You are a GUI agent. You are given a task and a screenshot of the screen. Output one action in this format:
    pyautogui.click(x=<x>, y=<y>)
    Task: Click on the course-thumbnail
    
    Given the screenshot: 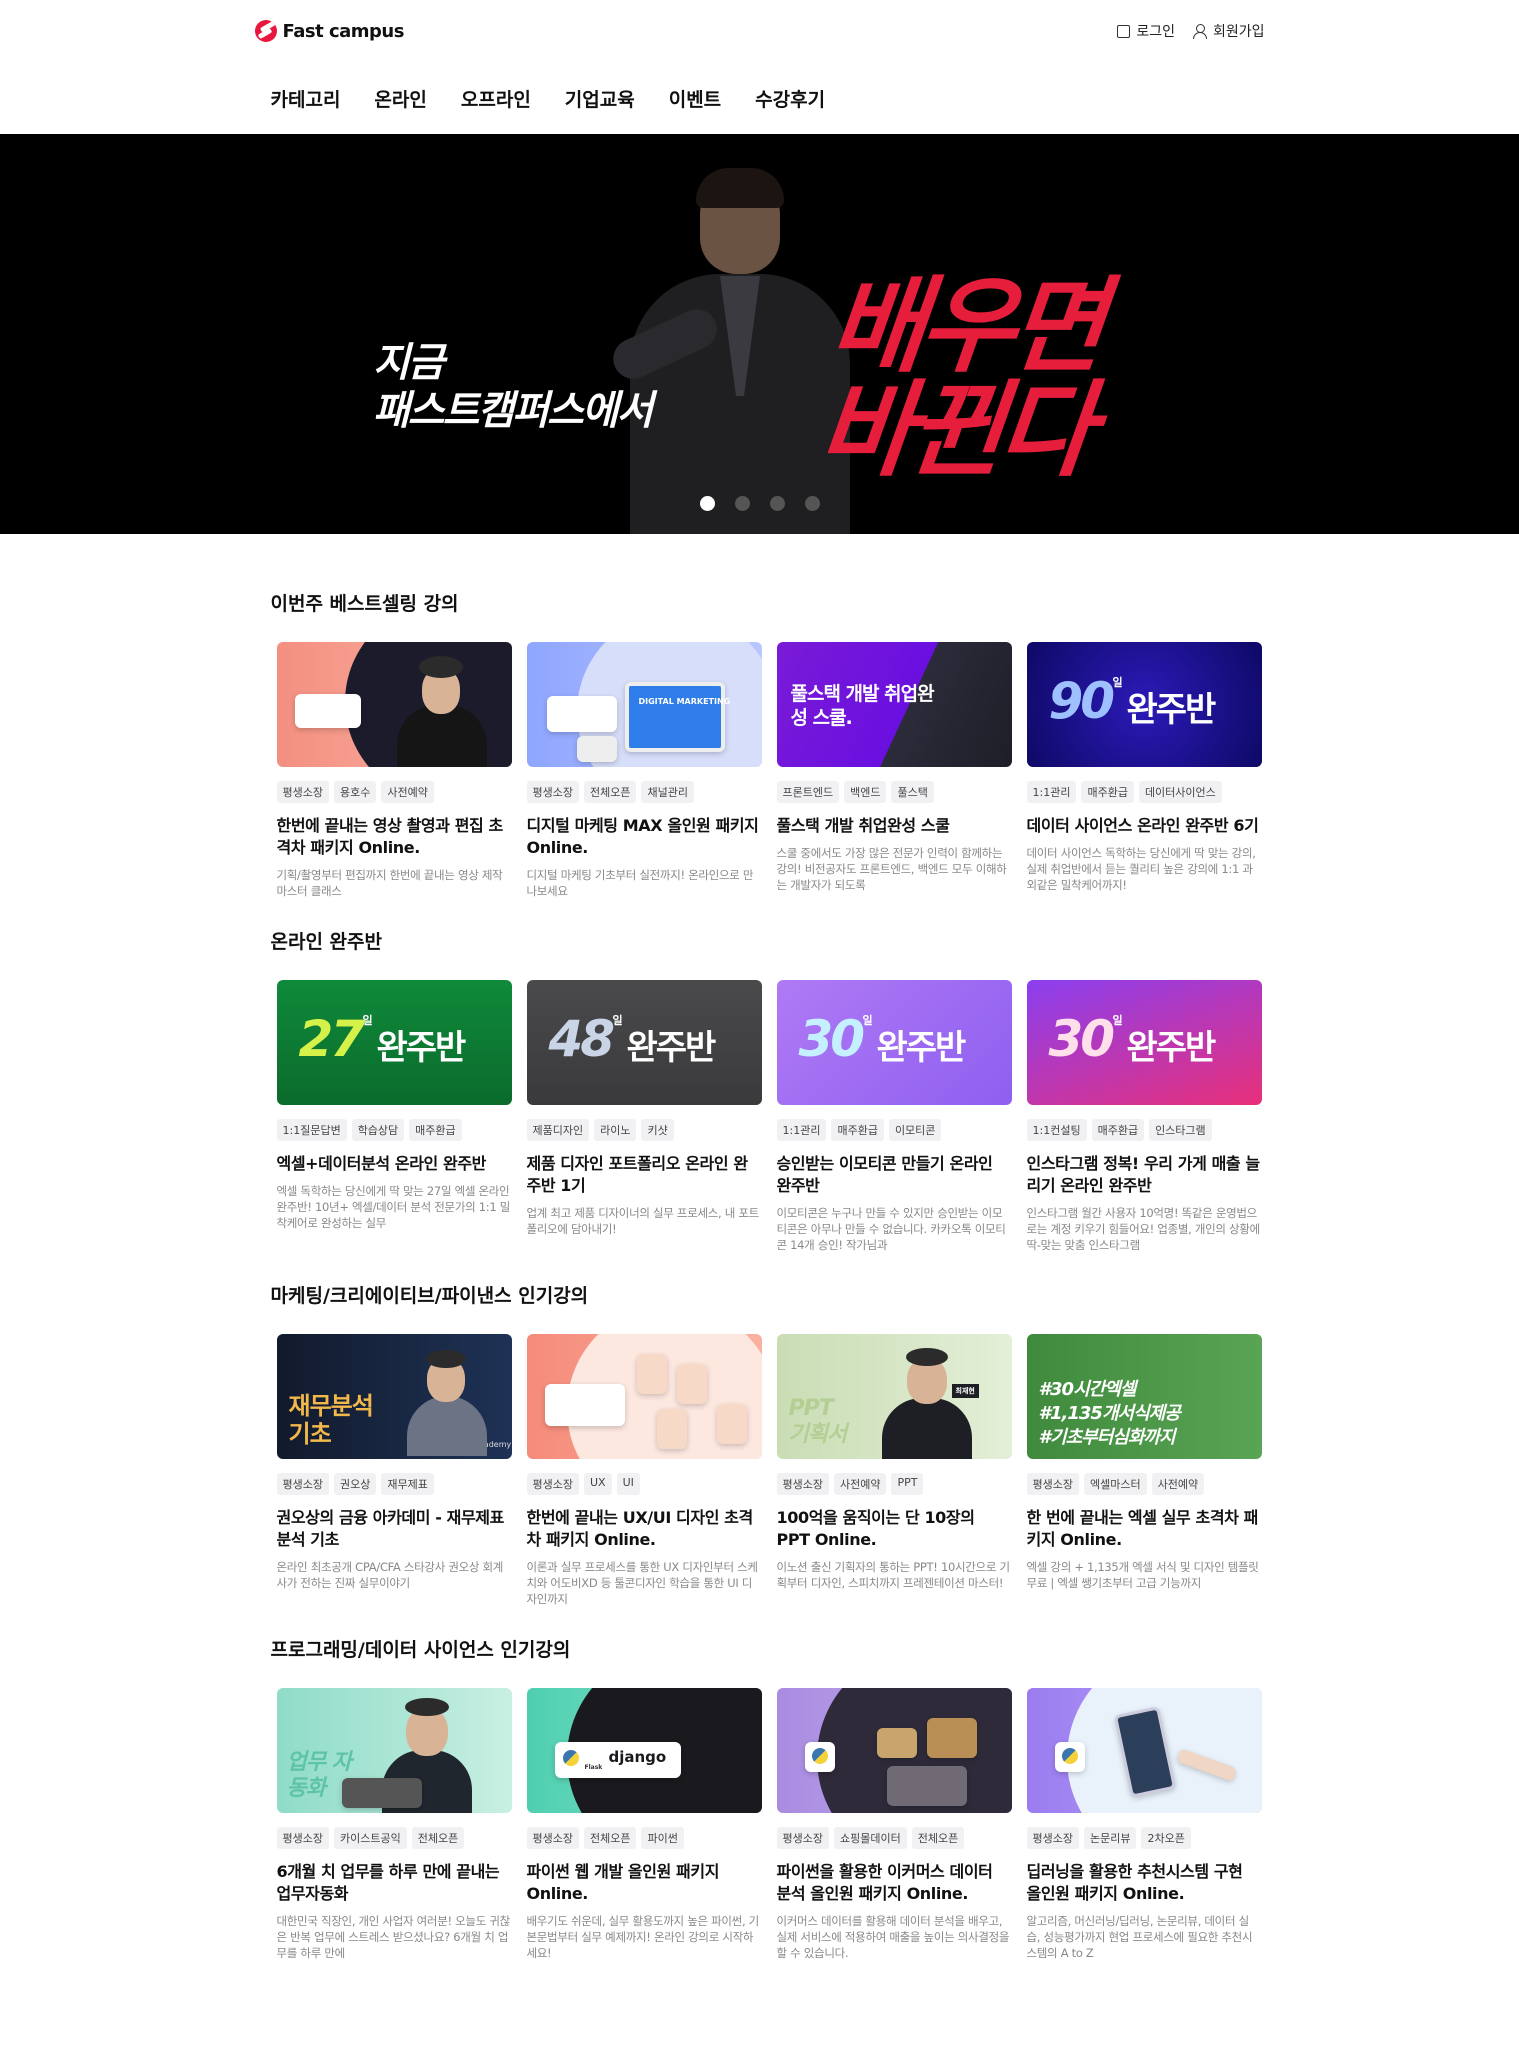 What is the action you would take?
    pyautogui.click(x=894, y=1750)
    